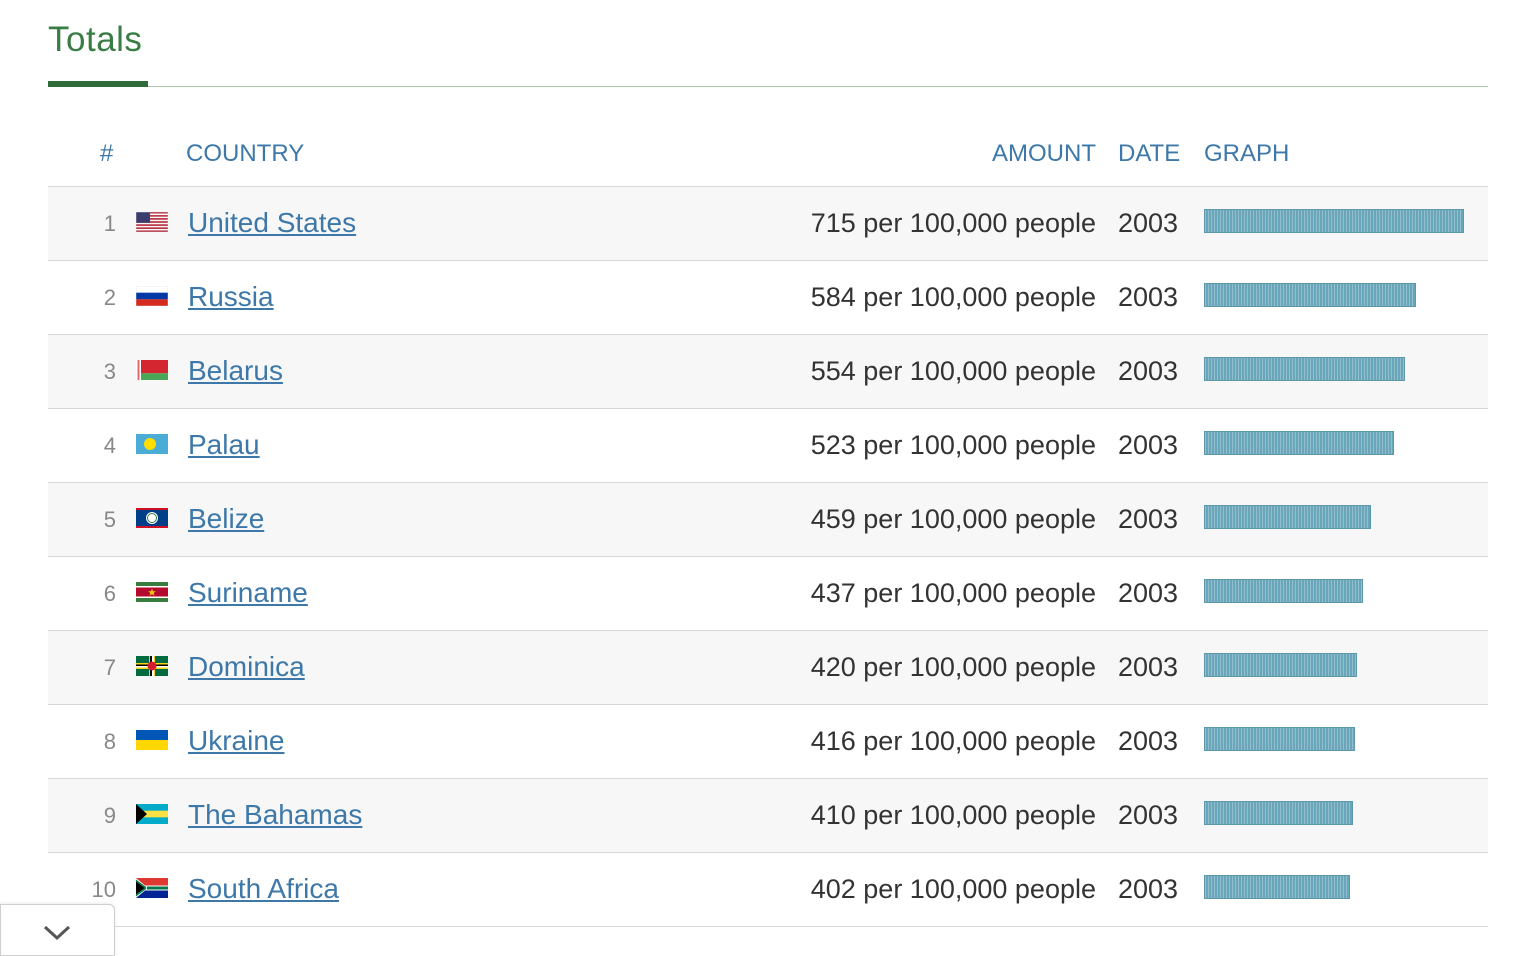 The width and height of the screenshot is (1536, 956). Describe the element at coordinates (768, 44) in the screenshot. I see `section-header: Totals` at that location.